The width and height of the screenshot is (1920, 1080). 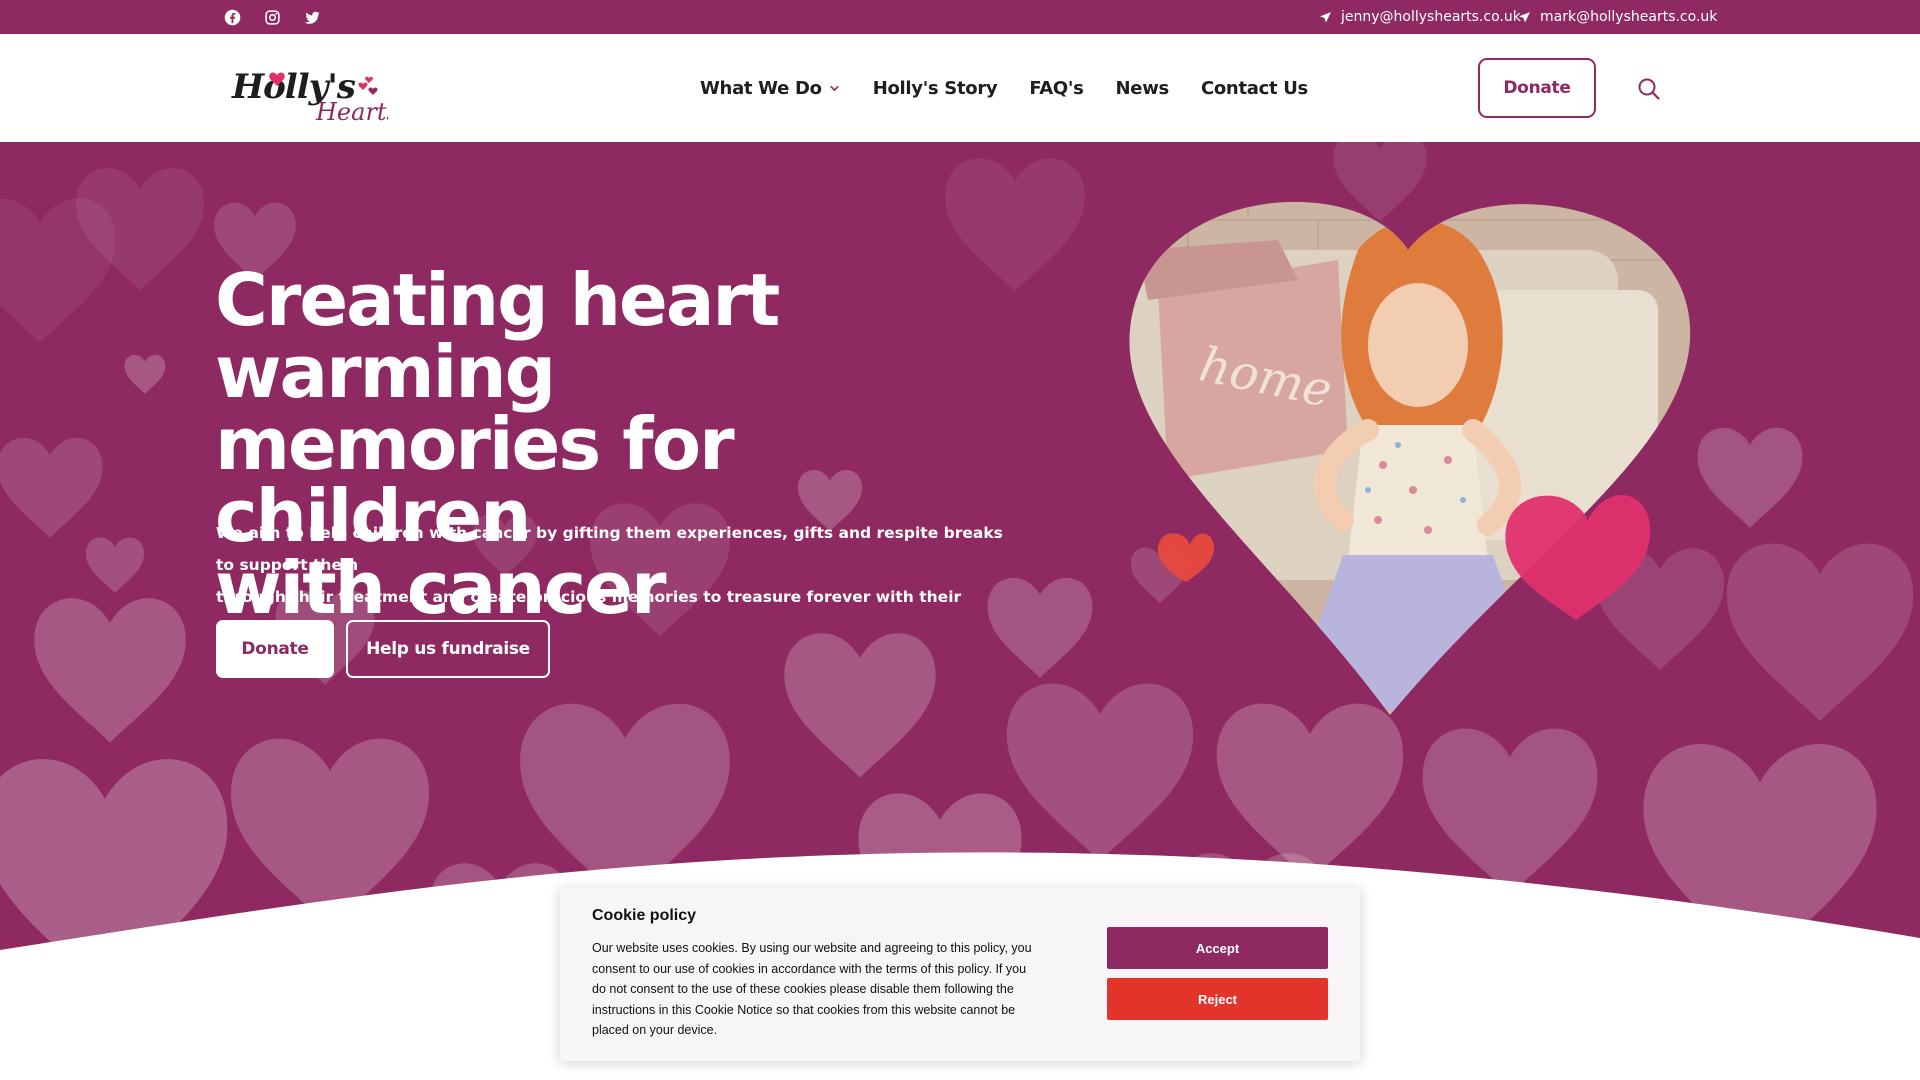 I want to click on instagram-icon, so click(x=272, y=17).